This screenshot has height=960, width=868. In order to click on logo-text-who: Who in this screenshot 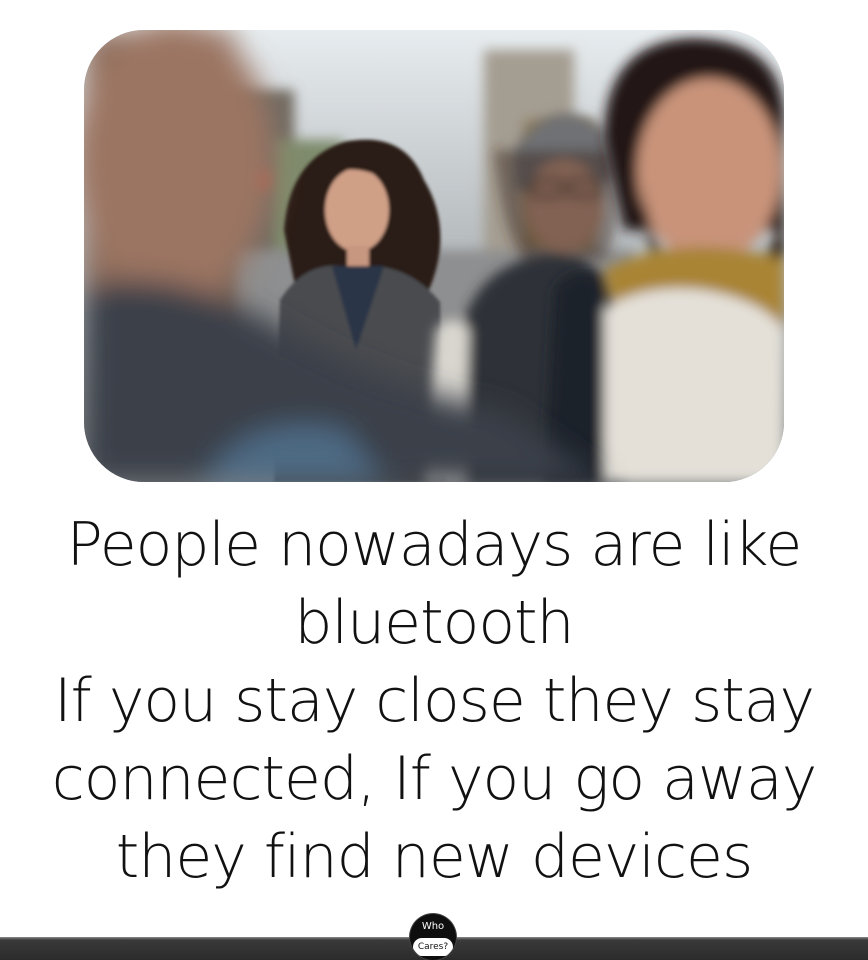, I will do `click(433, 926)`.